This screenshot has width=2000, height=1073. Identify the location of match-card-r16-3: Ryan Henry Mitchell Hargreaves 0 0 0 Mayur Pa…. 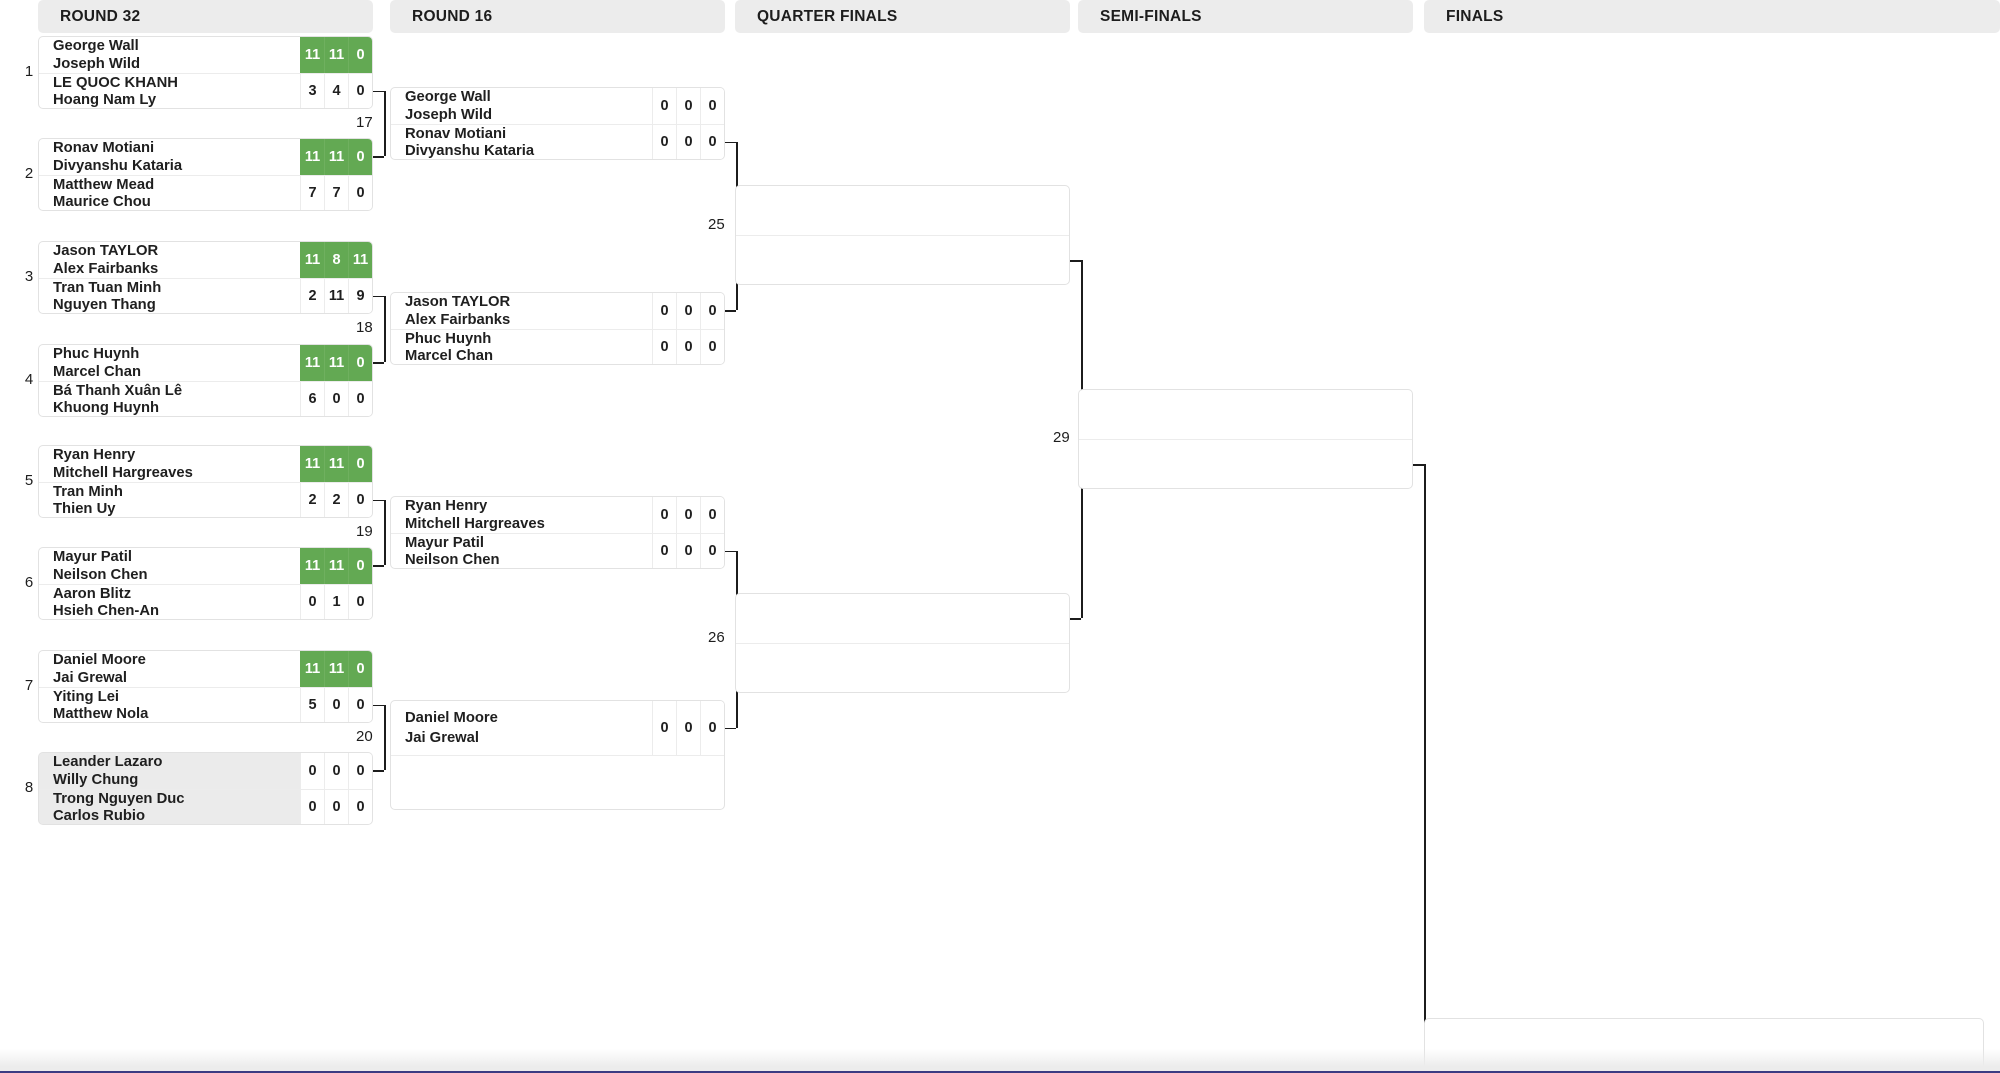
(557, 532).